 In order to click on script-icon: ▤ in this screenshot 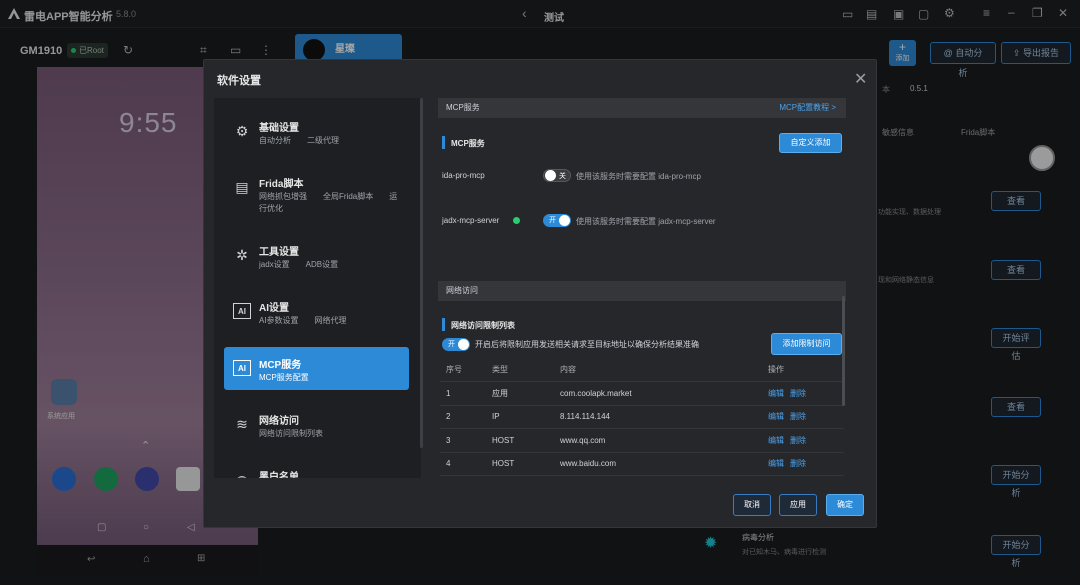, I will do `click(242, 187)`.